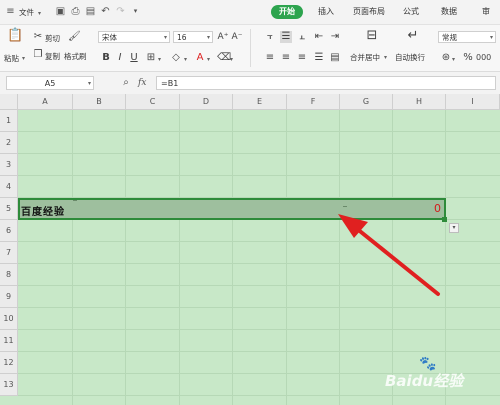 Image resolution: width=500 pixels, height=405 pixels. I want to click on copy-icon: ❐, so click(38, 55).